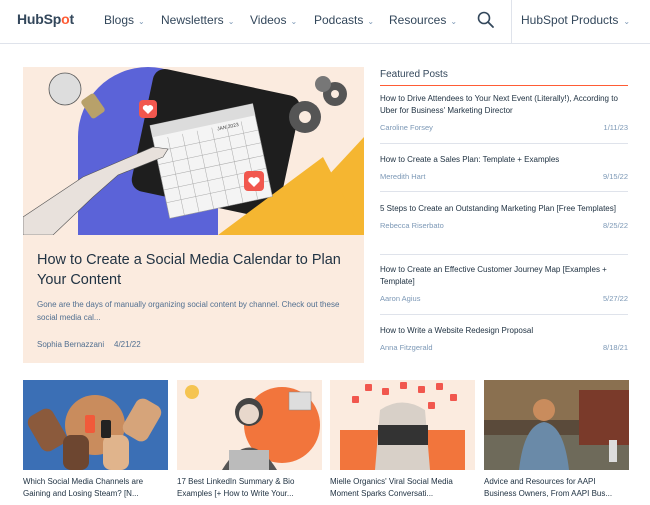  What do you see at coordinates (400, 298) in the screenshot?
I see `post-author: Aaron Agius` at bounding box center [400, 298].